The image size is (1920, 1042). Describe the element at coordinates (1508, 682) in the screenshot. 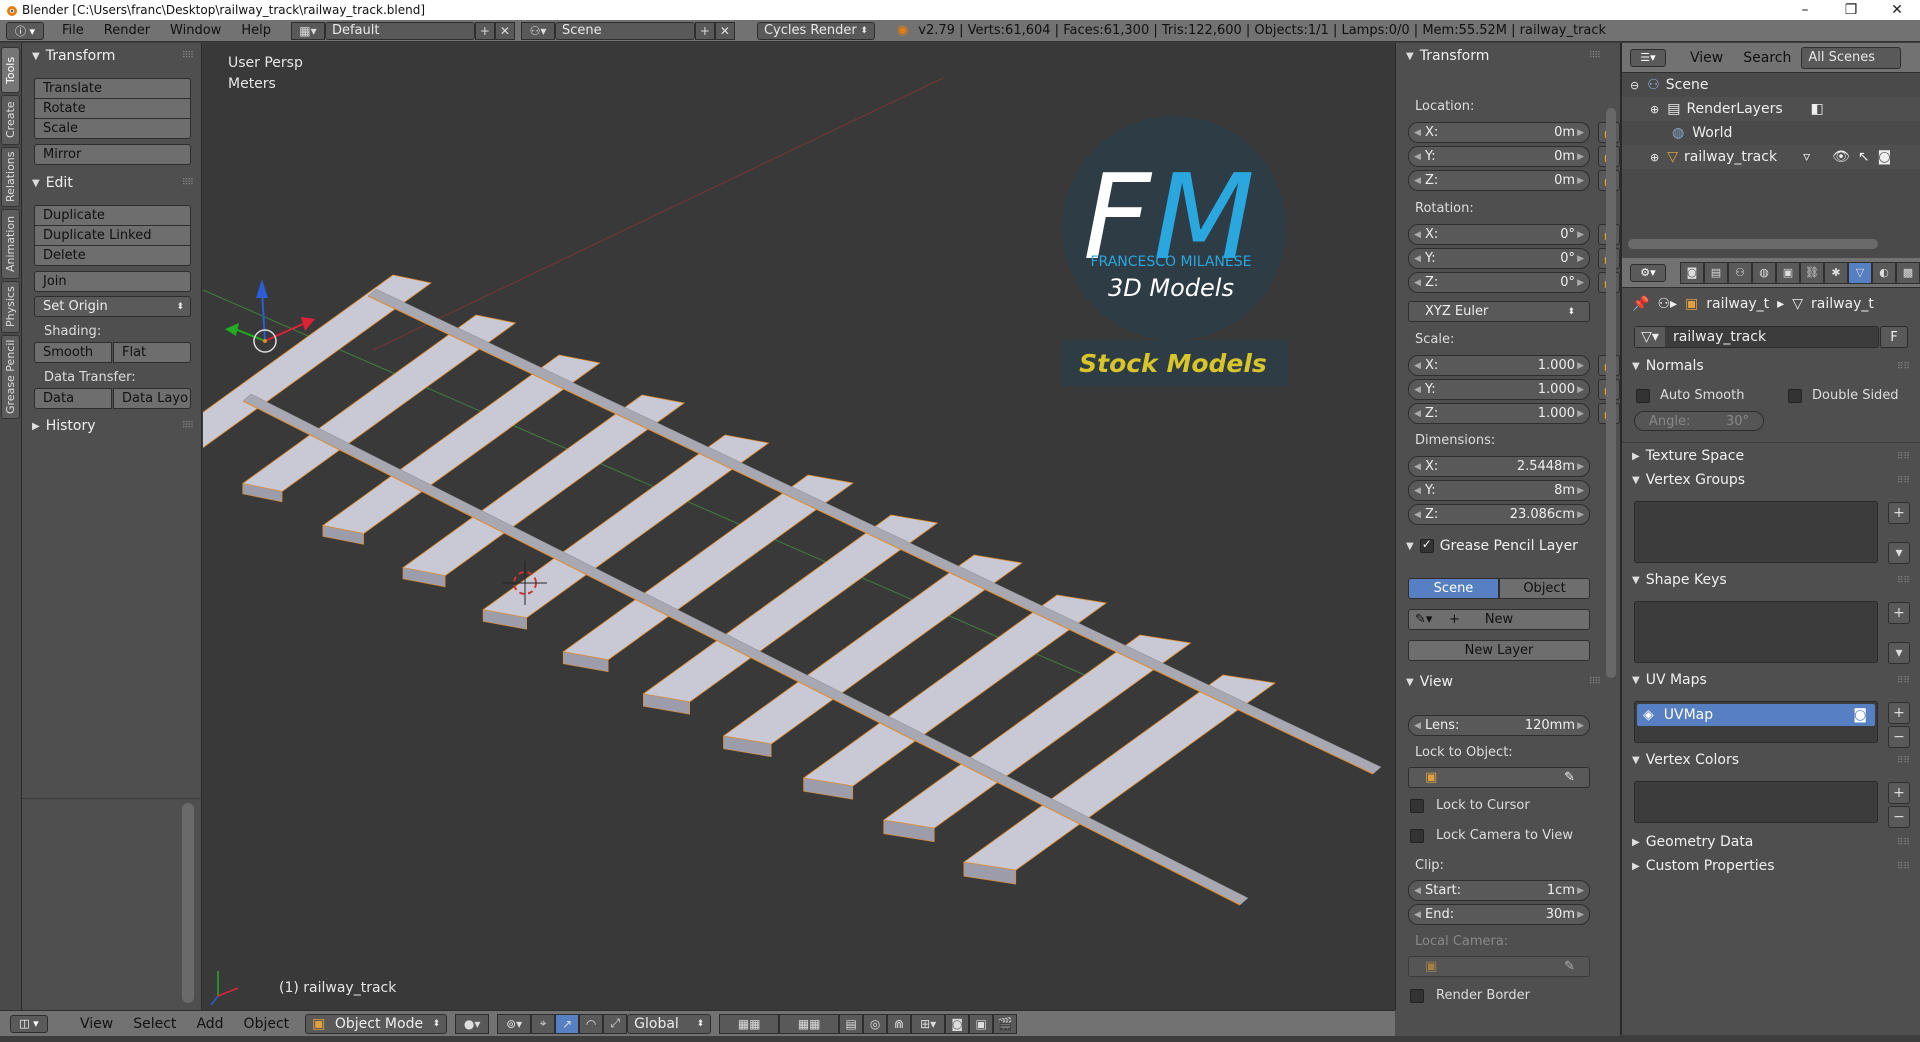

I see `view-panel-header: ▼ View ⠿⠿` at that location.